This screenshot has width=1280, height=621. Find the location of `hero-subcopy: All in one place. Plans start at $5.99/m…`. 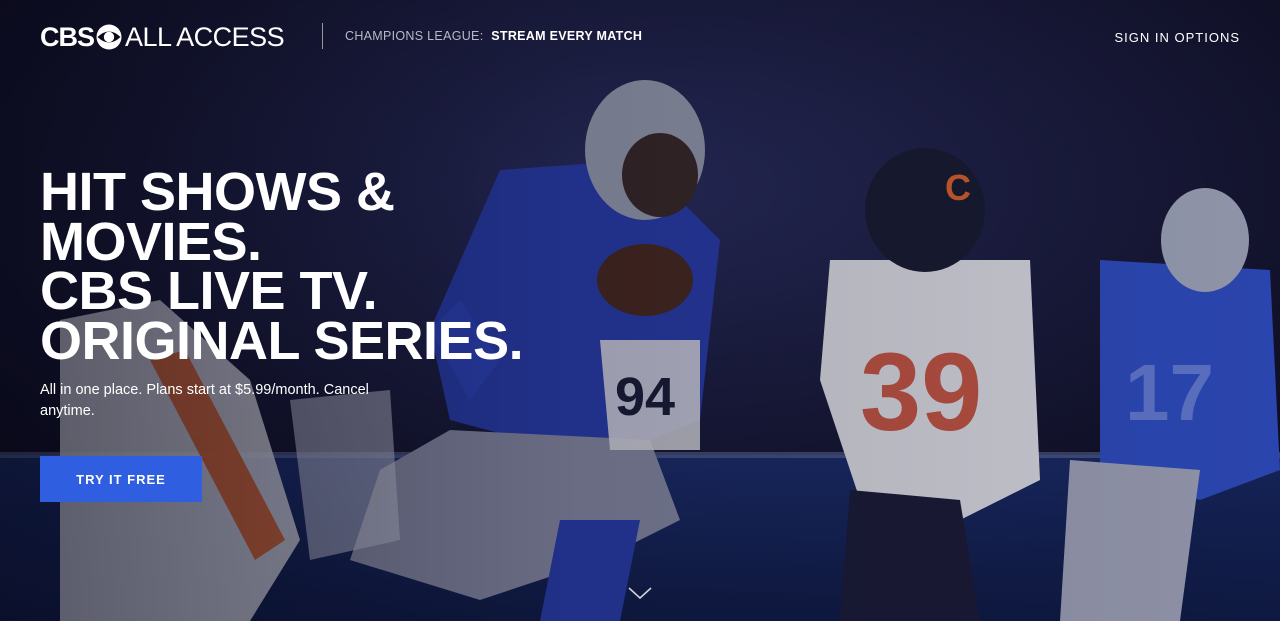

hero-subcopy: All in one place. Plans start at $5.99/m… is located at coordinates (204, 401).